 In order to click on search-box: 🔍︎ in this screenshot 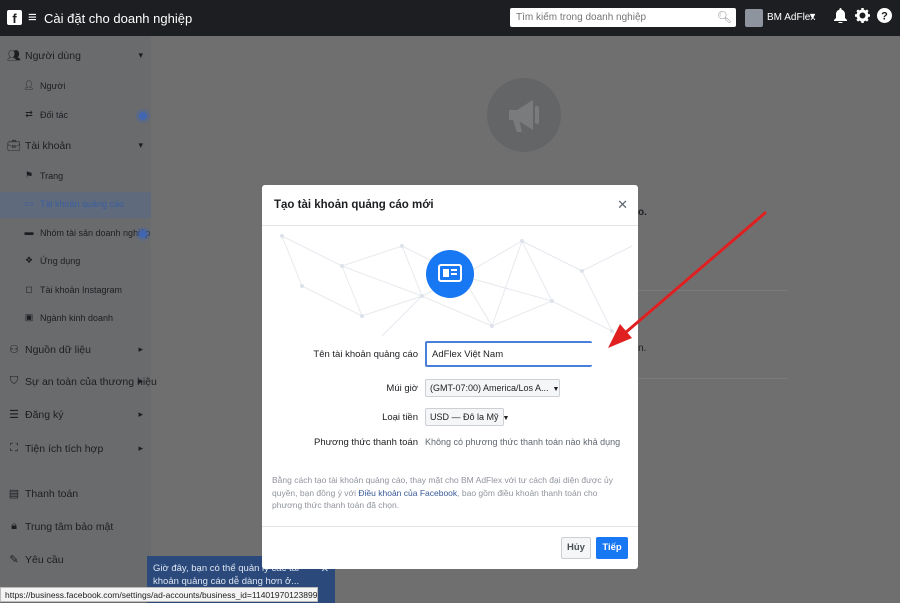, I will do `click(623, 17)`.